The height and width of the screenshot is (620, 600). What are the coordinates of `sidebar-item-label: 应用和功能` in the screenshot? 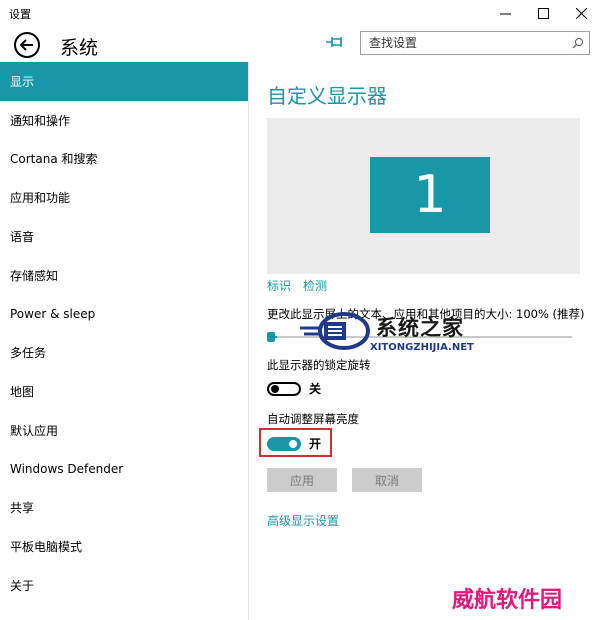 It's located at (40, 198).